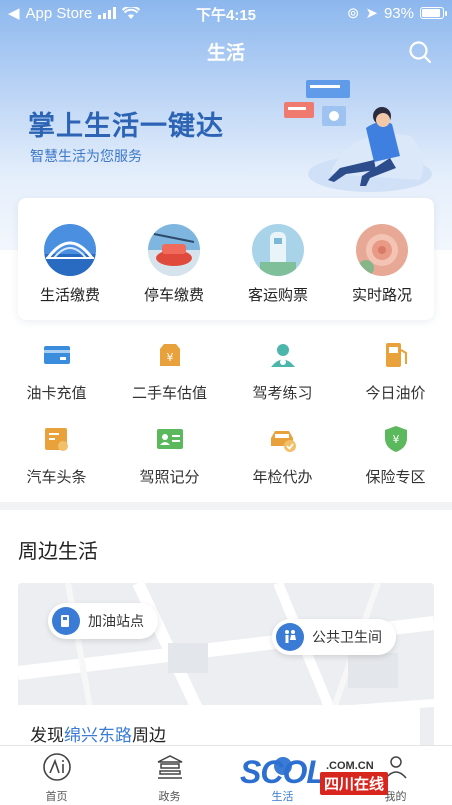 The image size is (452, 805). Describe the element at coordinates (56, 767) in the screenshot. I see `ai-logo-icon` at that location.